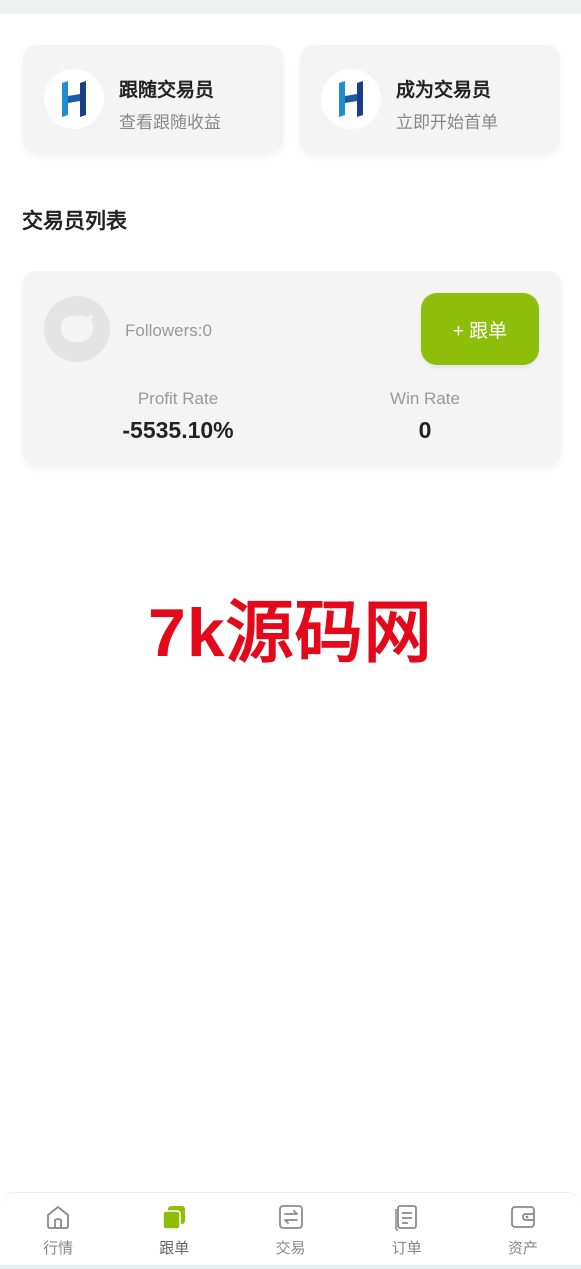  Describe the element at coordinates (74, 221) in the screenshot. I see `trader-list-title: 交易员列表` at that location.